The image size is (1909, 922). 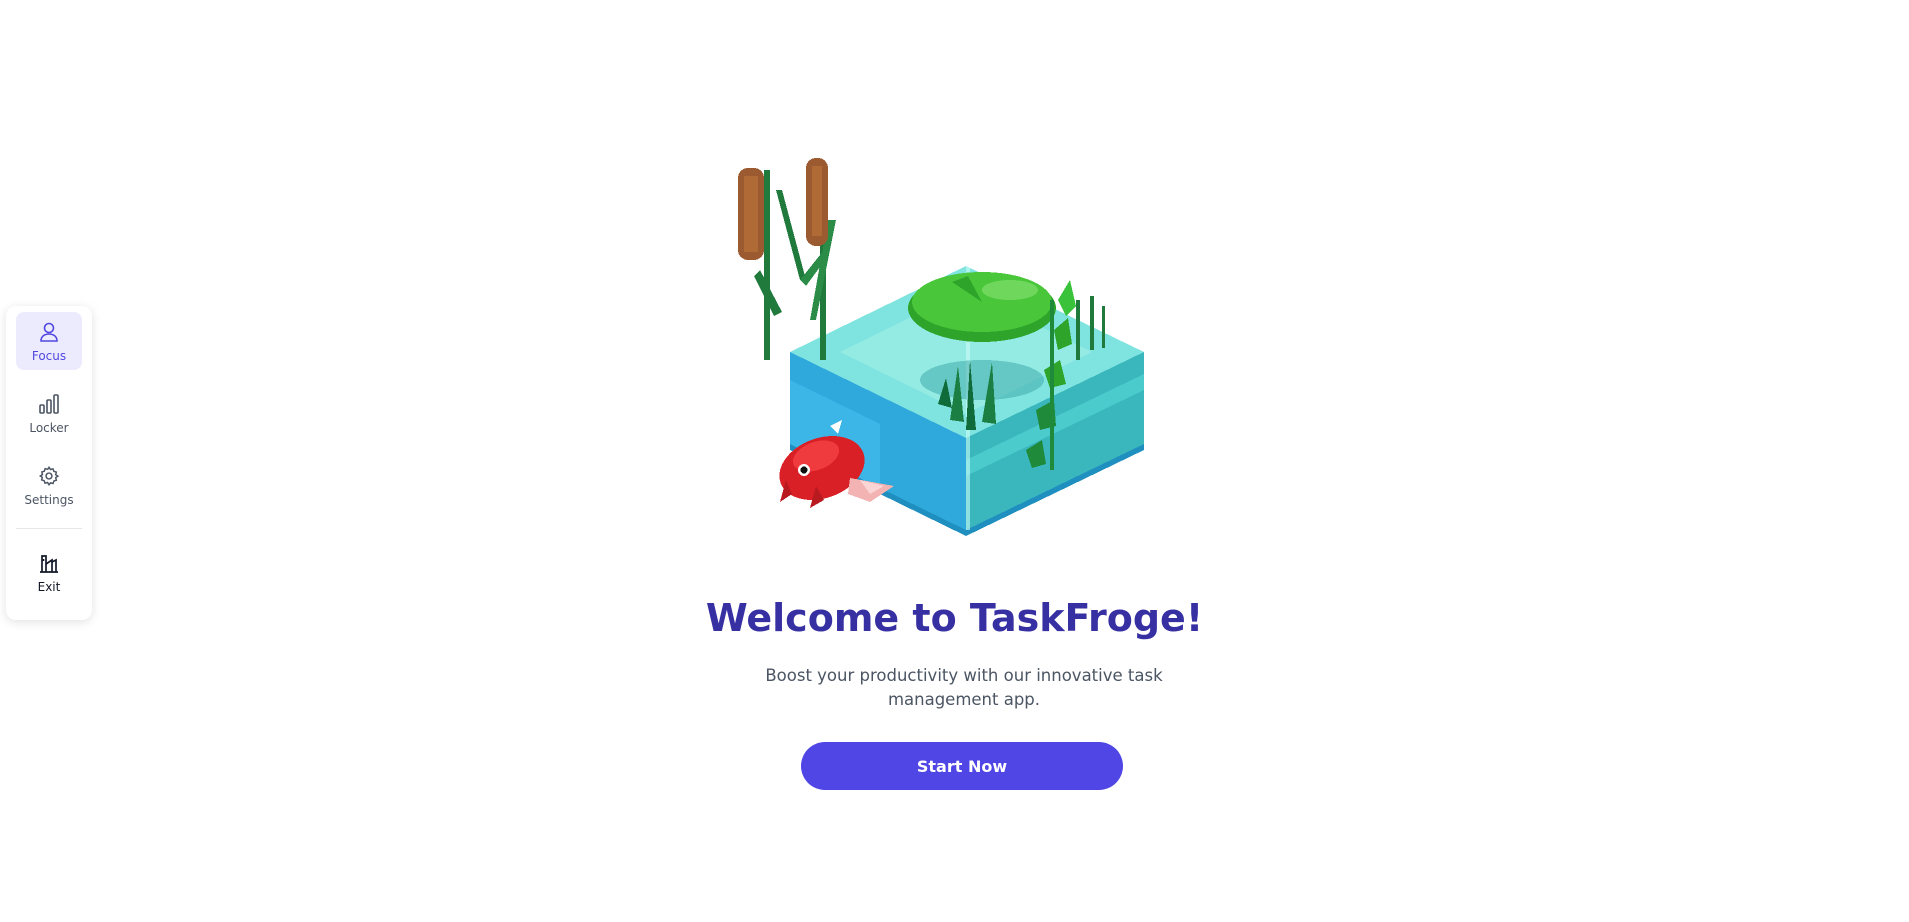 I want to click on sidebar: Focus Locker Settings Exit, so click(x=49, y=463).